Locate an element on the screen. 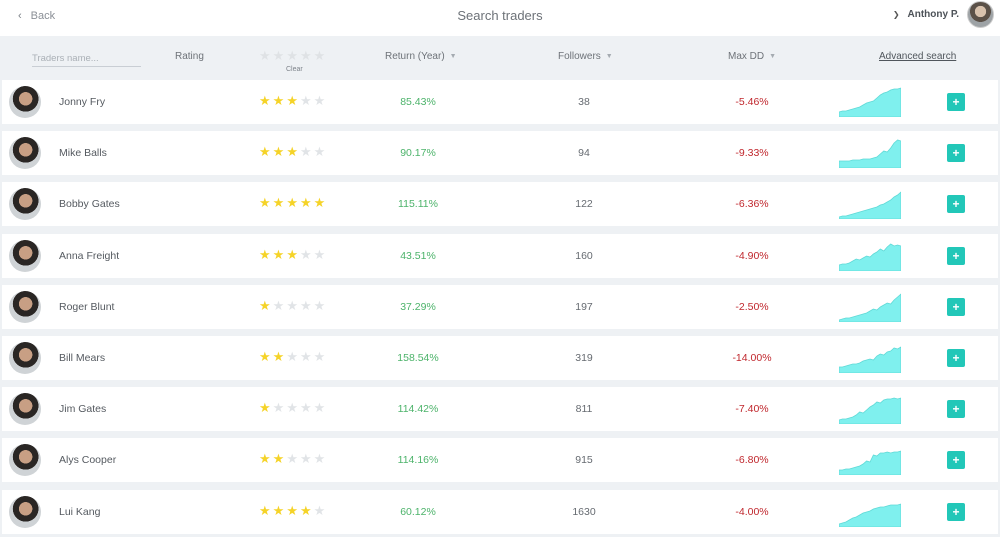 This screenshot has width=1000, height=537. trader-row: Anna Freight ★ ★ ★ ★ ★ 43.51% 160 -4.90% + is located at coordinates (500, 255).